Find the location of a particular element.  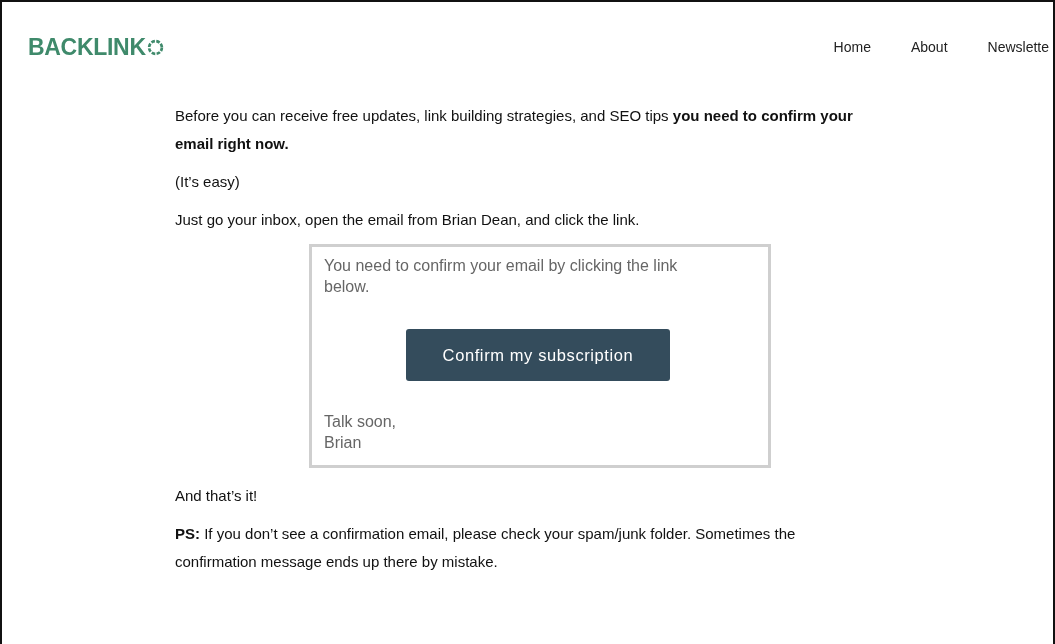

signoff-line: Brian is located at coordinates (343, 443).